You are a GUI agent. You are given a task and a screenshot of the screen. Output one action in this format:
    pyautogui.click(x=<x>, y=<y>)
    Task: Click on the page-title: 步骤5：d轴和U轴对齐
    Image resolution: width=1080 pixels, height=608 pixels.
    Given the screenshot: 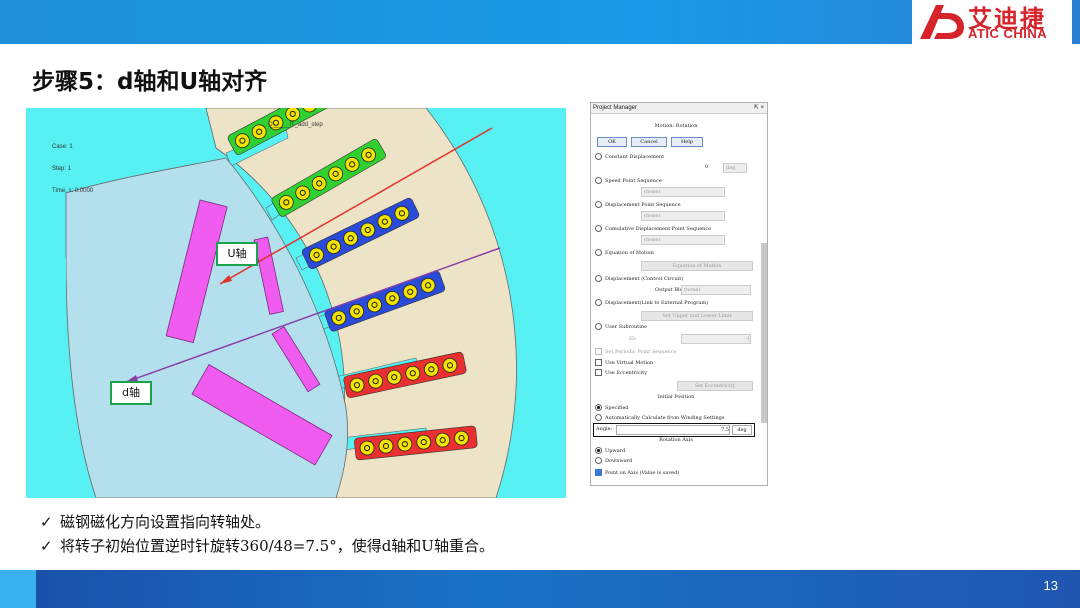 What is the action you would take?
    pyautogui.click(x=150, y=82)
    